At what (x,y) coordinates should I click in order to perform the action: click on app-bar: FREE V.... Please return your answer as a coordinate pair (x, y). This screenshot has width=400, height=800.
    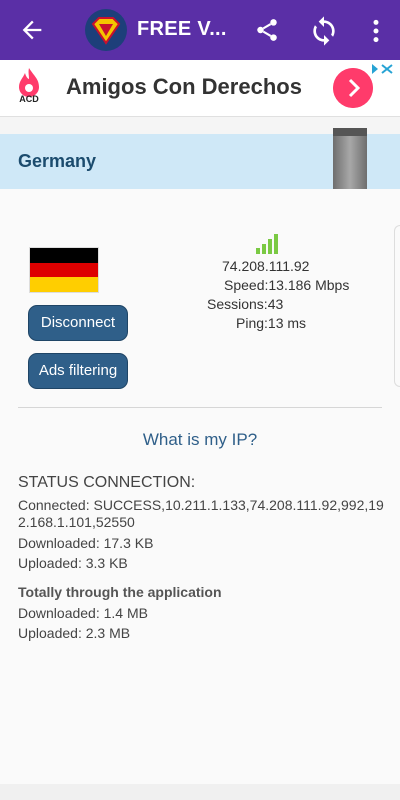
    Looking at the image, I should click on (200, 30).